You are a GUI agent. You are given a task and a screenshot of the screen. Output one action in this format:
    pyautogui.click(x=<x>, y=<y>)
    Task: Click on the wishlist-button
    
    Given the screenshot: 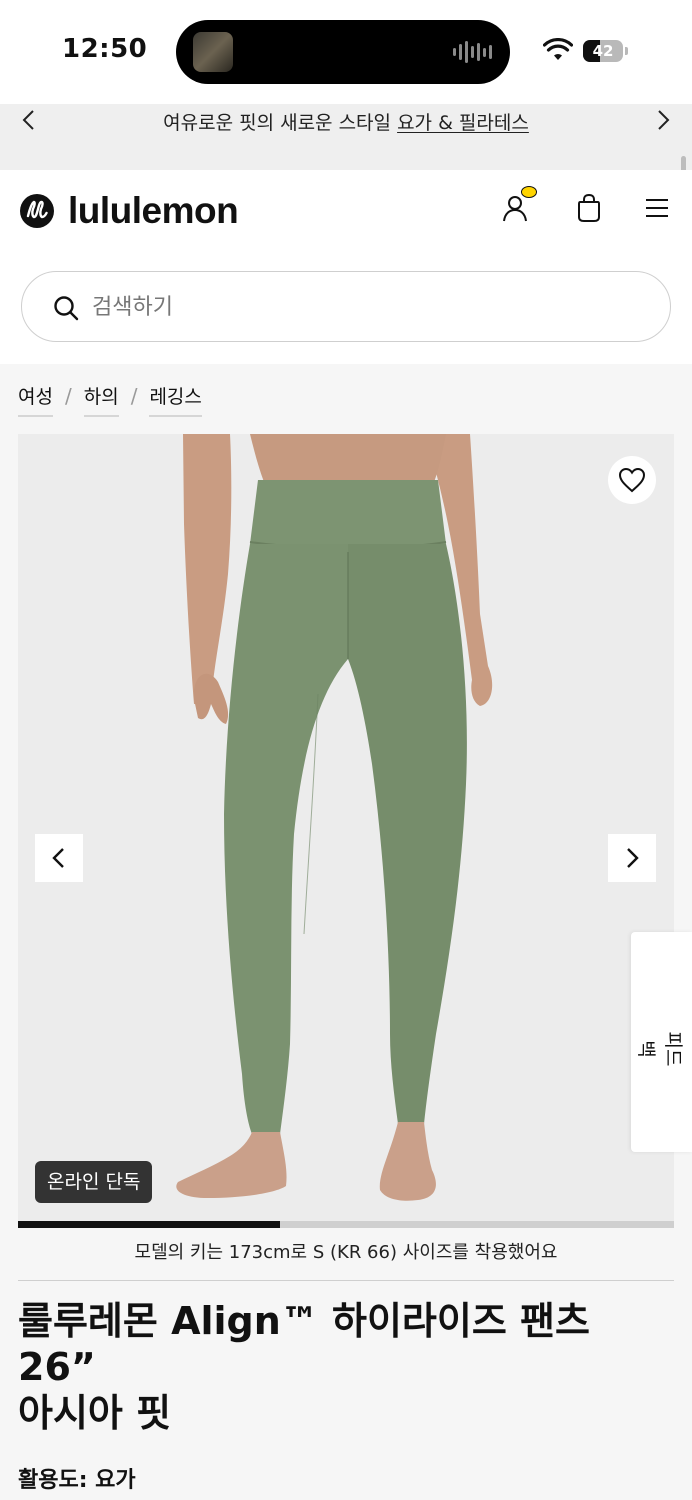 What is the action you would take?
    pyautogui.click(x=632, y=480)
    